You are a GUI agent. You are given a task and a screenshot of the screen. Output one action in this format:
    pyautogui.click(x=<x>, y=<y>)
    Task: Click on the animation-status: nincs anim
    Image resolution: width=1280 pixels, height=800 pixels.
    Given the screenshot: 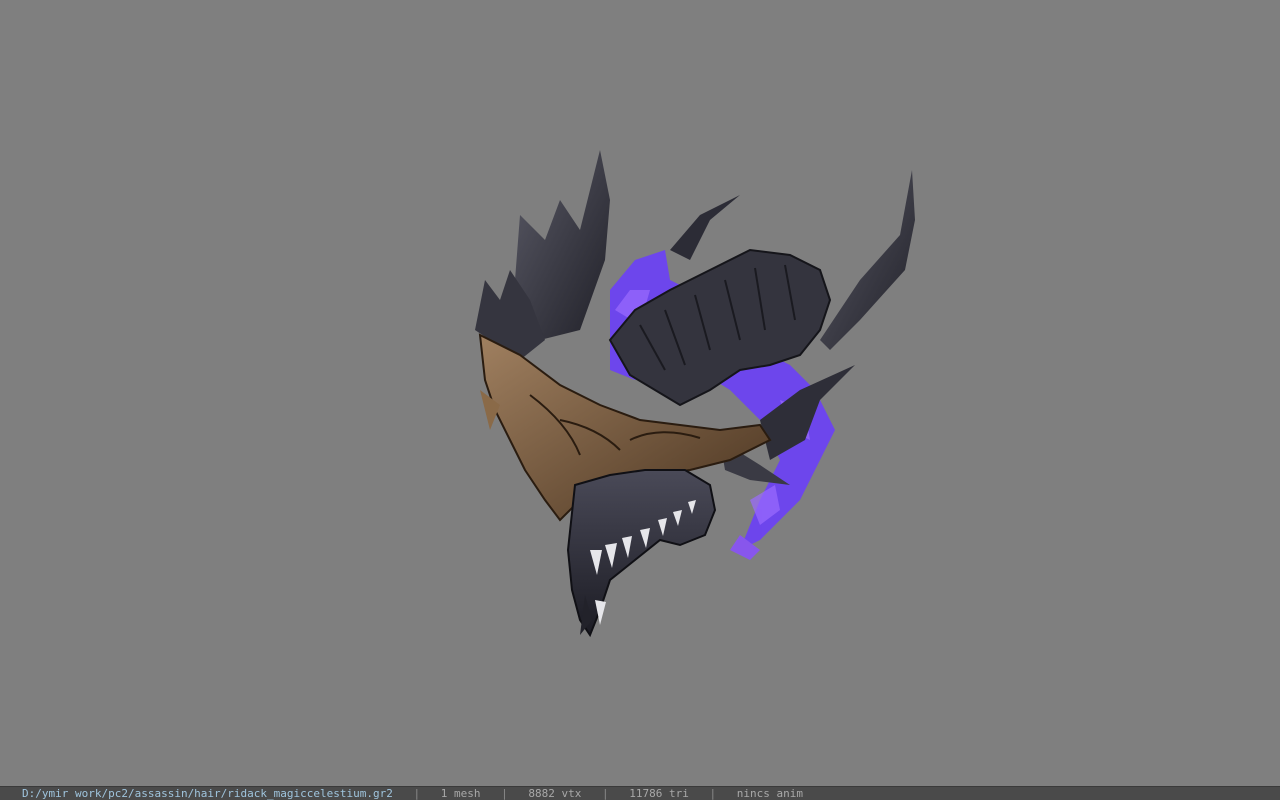 What is the action you would take?
    pyautogui.click(x=769, y=793)
    